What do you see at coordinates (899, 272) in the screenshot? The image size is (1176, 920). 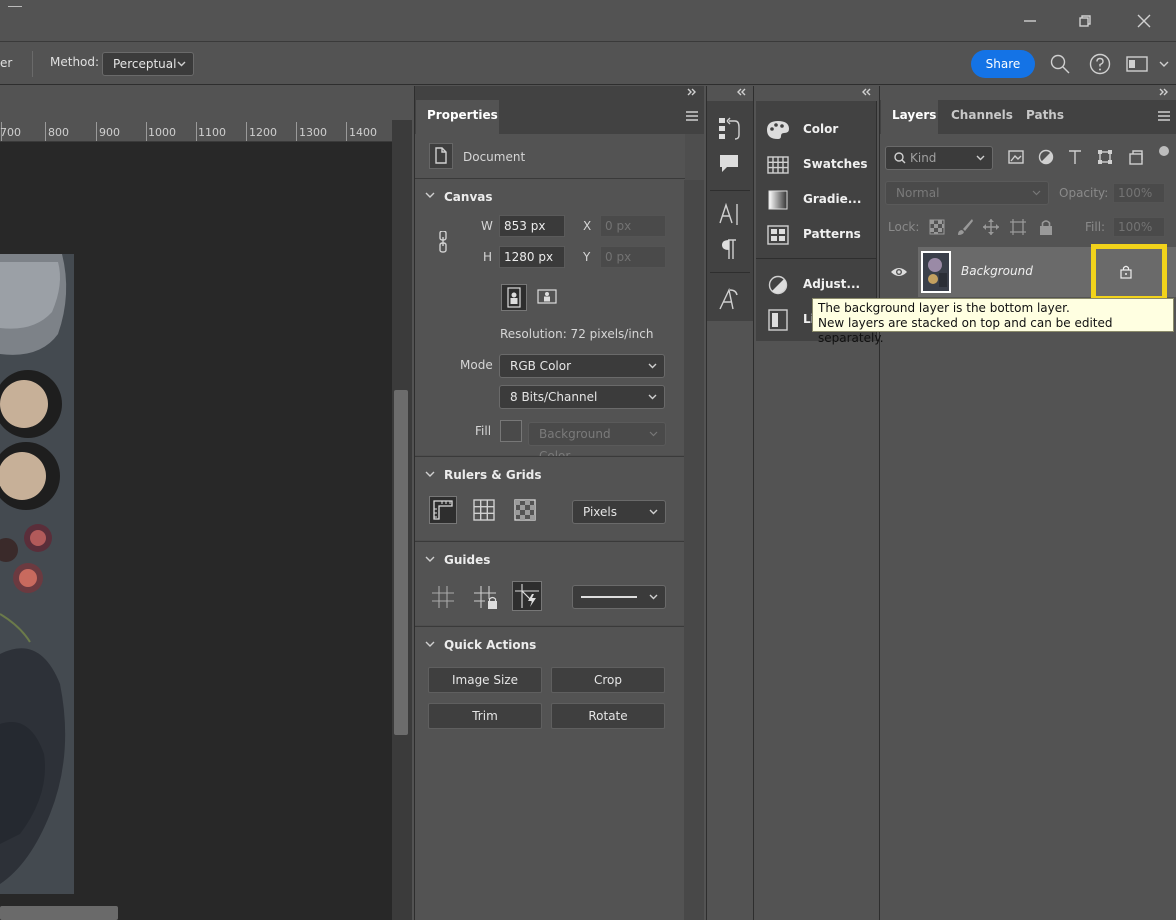 I see `eye-icon` at bounding box center [899, 272].